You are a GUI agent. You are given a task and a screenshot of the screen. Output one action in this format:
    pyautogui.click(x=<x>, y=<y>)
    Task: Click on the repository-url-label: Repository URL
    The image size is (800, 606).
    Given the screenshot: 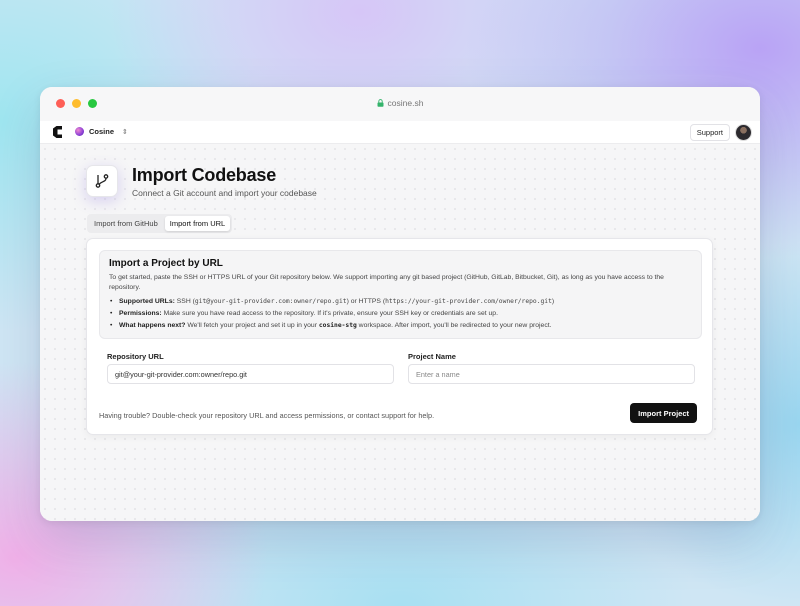 What is the action you would take?
    pyautogui.click(x=135, y=356)
    